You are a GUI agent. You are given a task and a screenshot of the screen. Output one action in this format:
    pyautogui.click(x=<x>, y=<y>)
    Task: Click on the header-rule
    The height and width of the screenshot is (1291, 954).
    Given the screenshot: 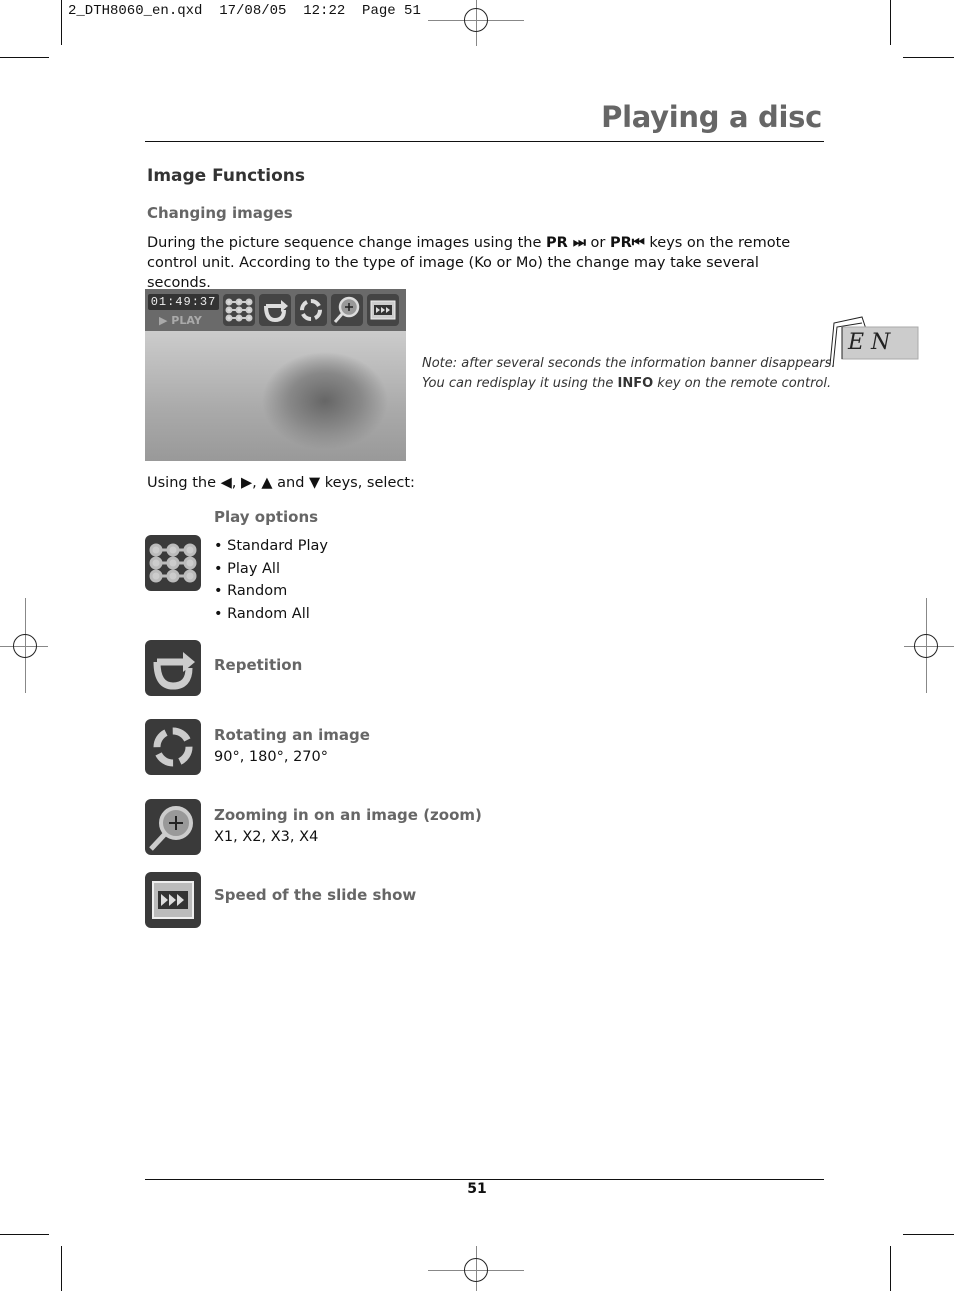 What is the action you would take?
    pyautogui.click(x=484, y=141)
    